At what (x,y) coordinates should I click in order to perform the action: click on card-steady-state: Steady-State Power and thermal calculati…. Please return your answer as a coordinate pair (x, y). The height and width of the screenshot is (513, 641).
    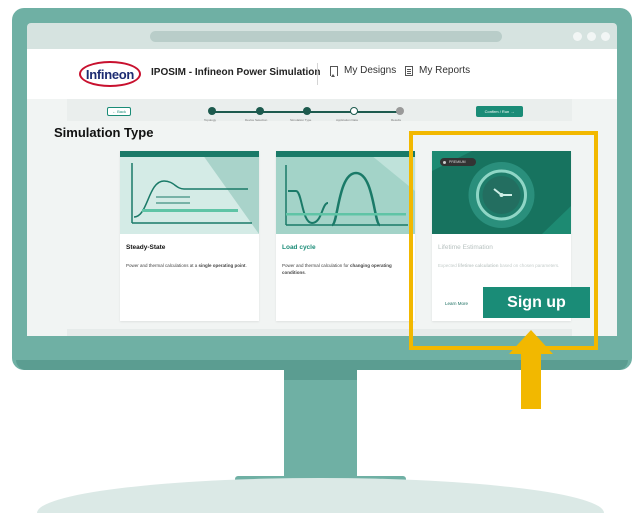
    Looking at the image, I should click on (189, 236).